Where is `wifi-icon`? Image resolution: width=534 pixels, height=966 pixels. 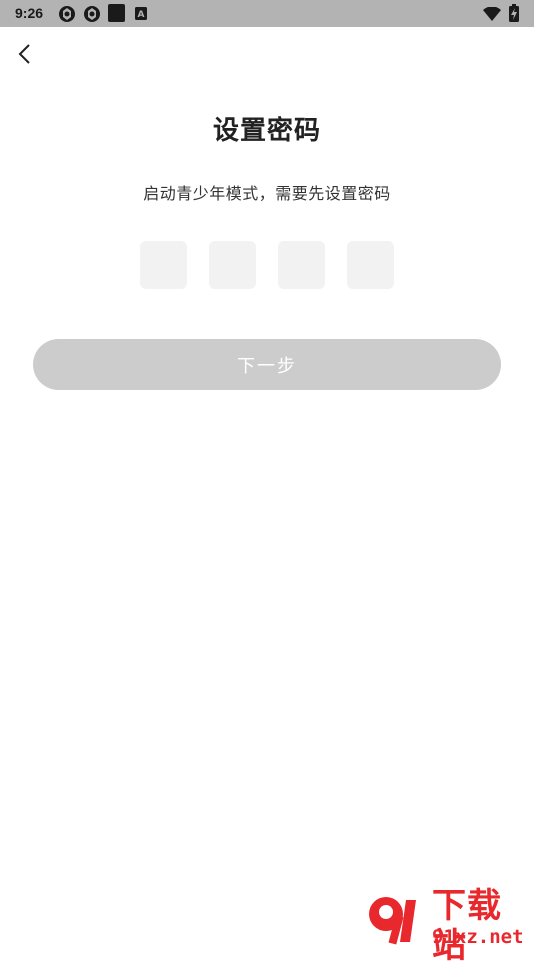 wifi-icon is located at coordinates (492, 14).